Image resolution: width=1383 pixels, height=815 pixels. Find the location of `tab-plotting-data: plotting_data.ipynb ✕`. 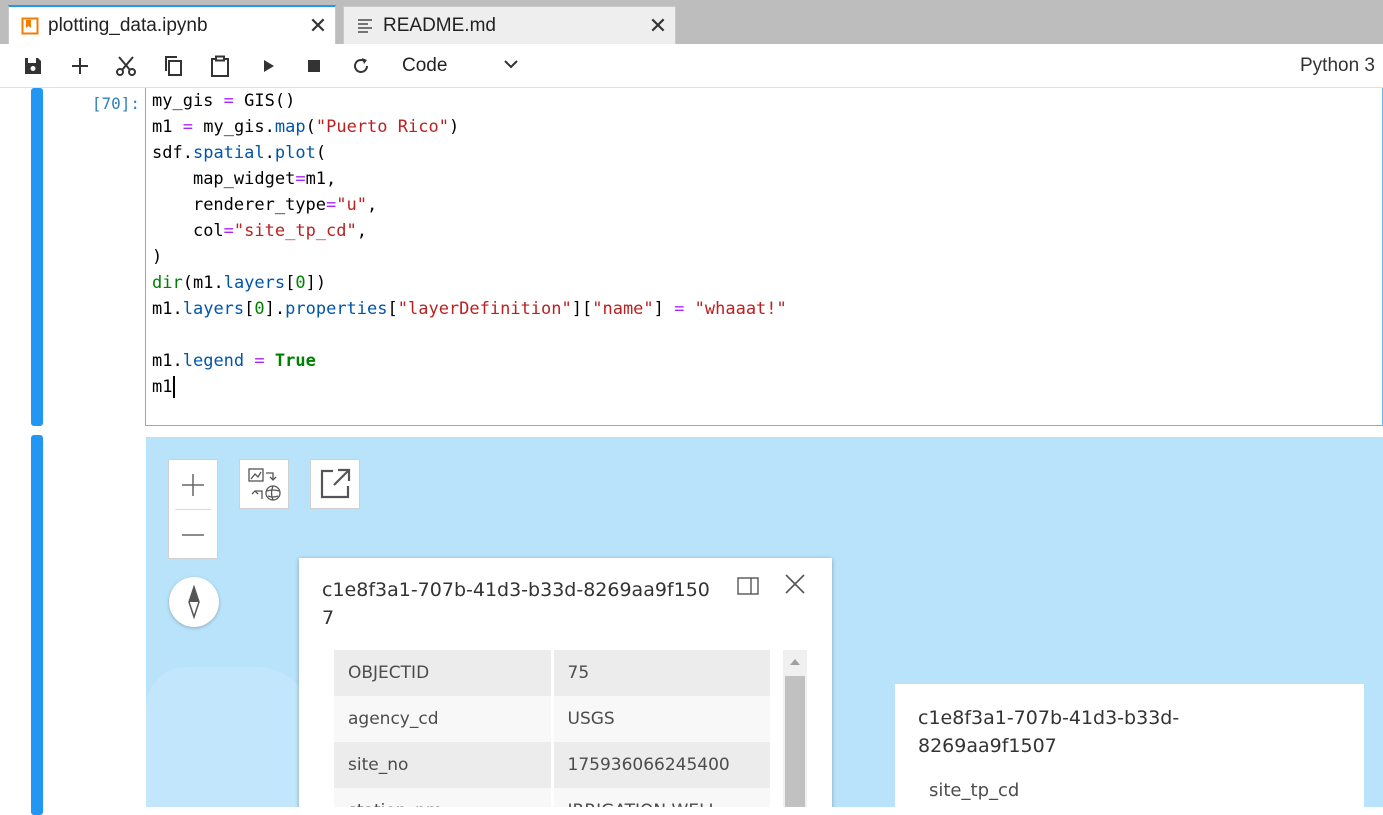

tab-plotting-data: plotting_data.ipynb ✕ is located at coordinates (172, 25).